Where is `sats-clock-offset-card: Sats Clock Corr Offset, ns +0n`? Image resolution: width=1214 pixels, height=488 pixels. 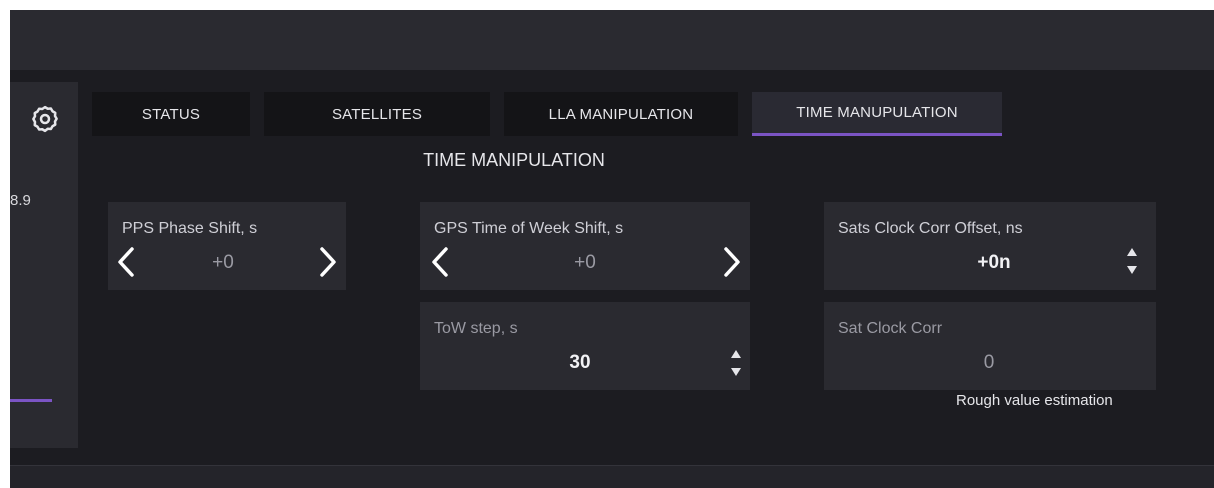
sats-clock-offset-card: Sats Clock Corr Offset, ns +0n is located at coordinates (990, 246).